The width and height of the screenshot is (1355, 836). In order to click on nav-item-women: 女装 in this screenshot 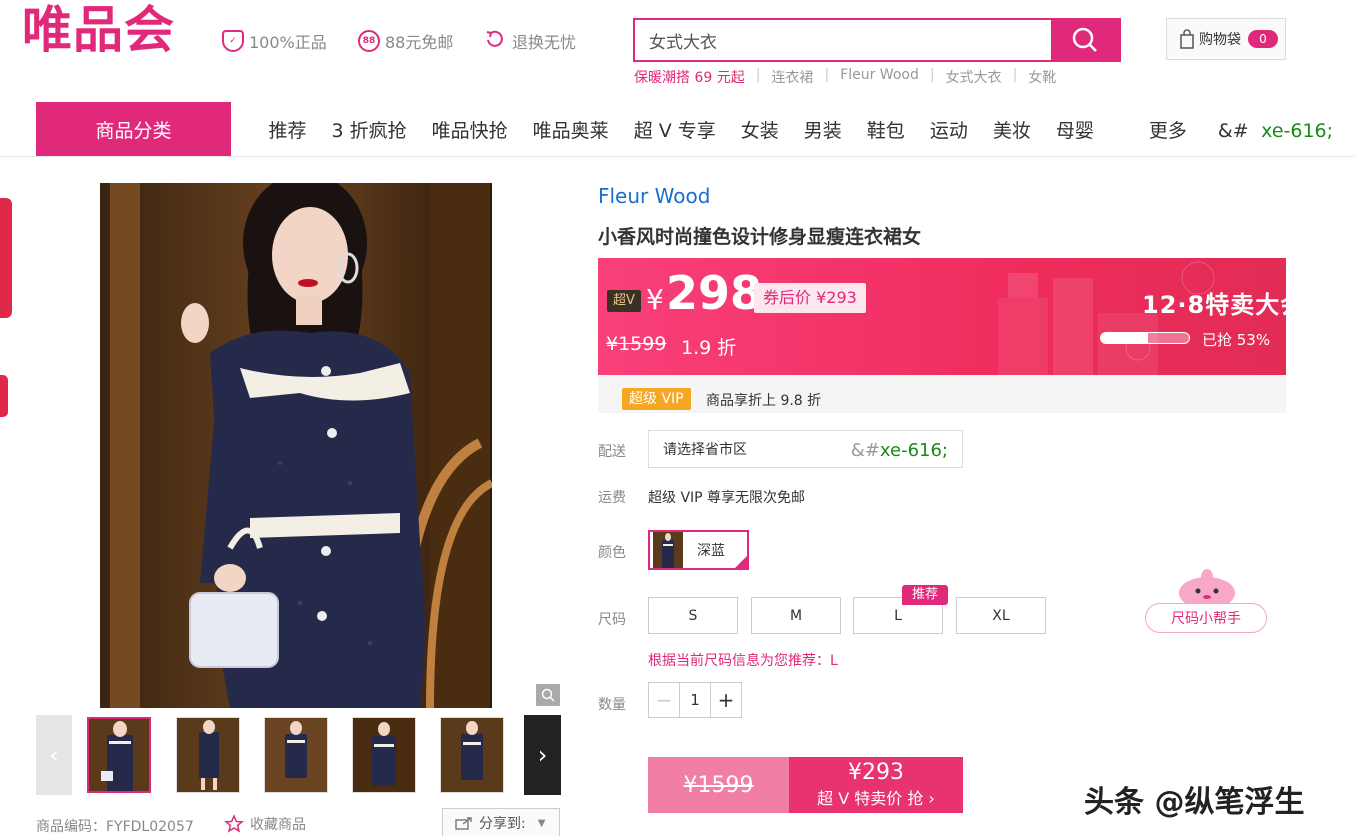, I will do `click(760, 129)`.